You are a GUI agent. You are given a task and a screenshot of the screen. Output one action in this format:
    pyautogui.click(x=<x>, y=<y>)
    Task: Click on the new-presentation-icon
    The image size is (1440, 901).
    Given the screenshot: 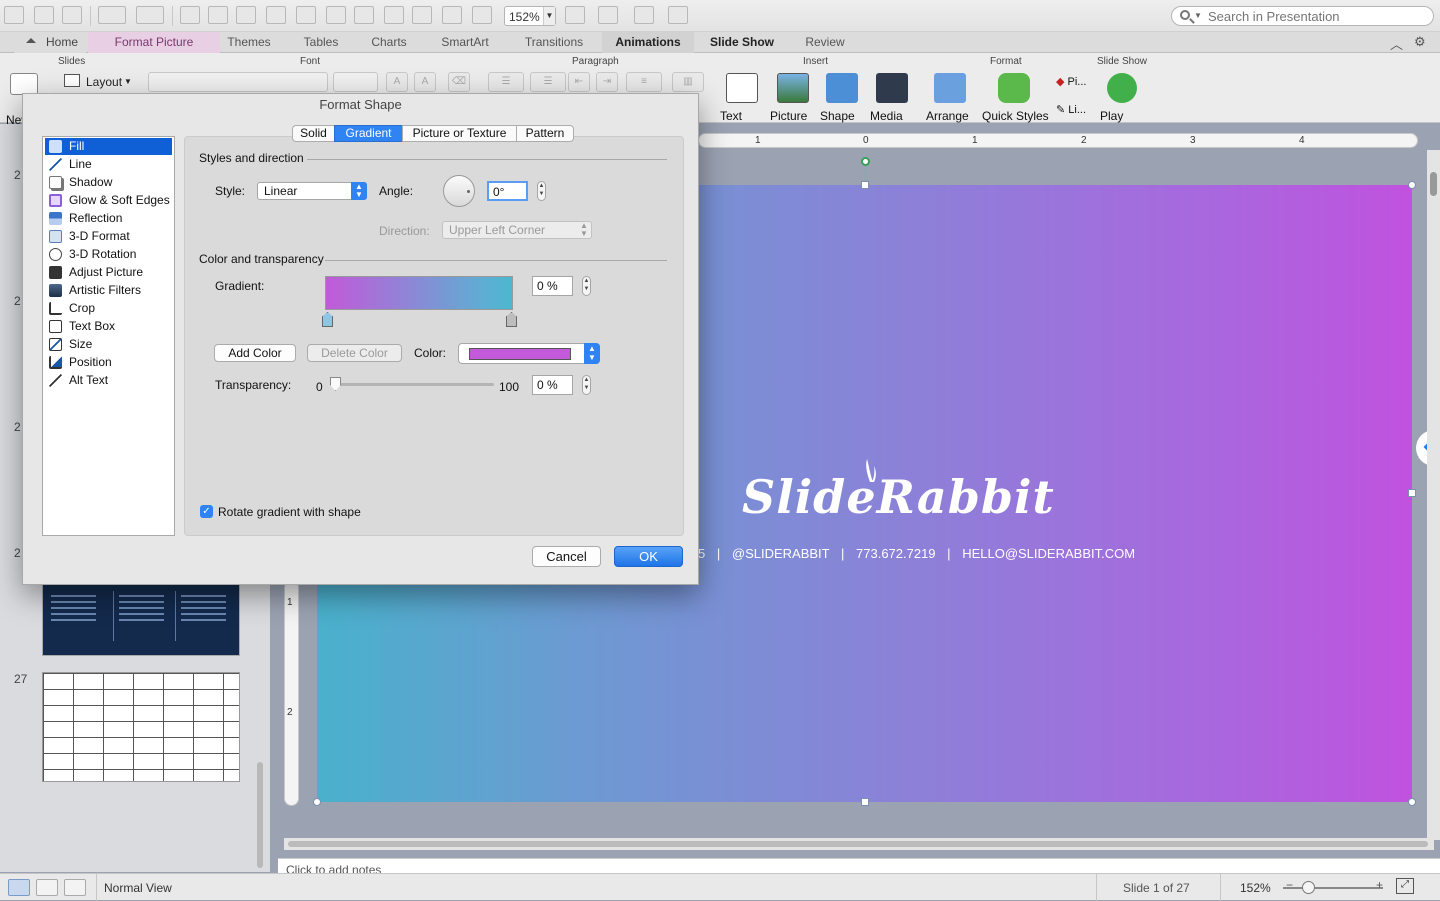 What is the action you would take?
    pyautogui.click(x=14, y=15)
    